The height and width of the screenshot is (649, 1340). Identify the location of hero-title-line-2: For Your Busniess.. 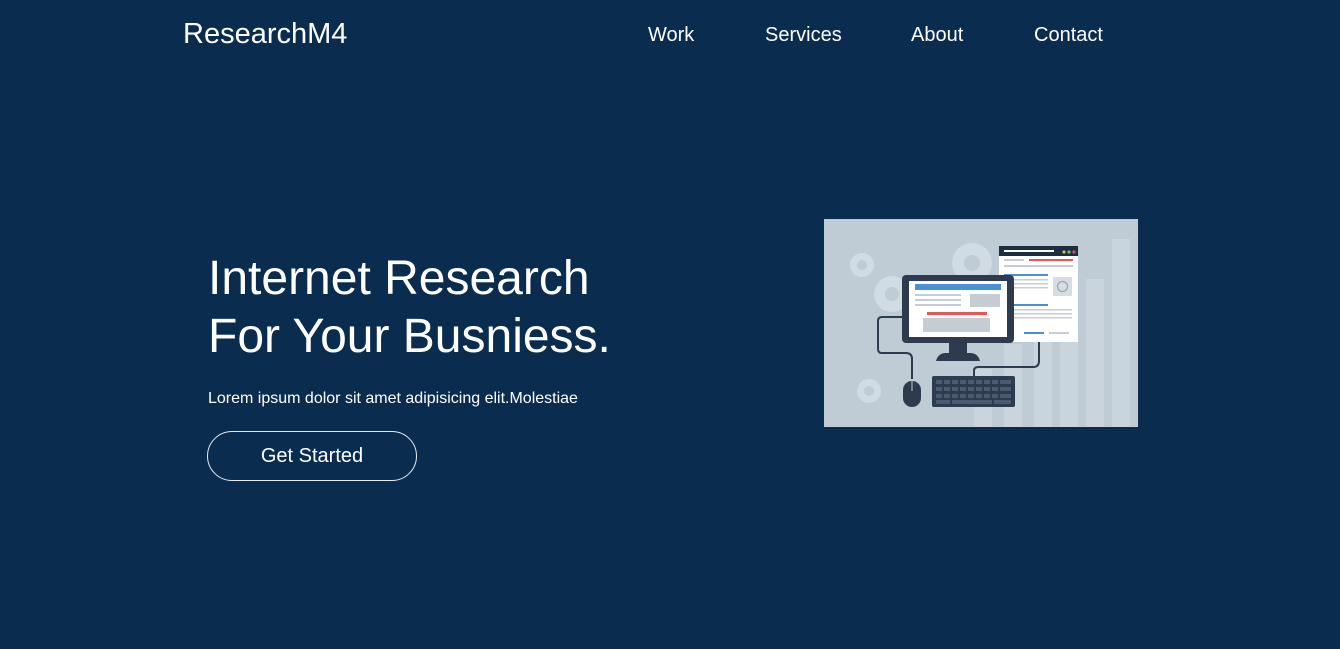
(409, 336).